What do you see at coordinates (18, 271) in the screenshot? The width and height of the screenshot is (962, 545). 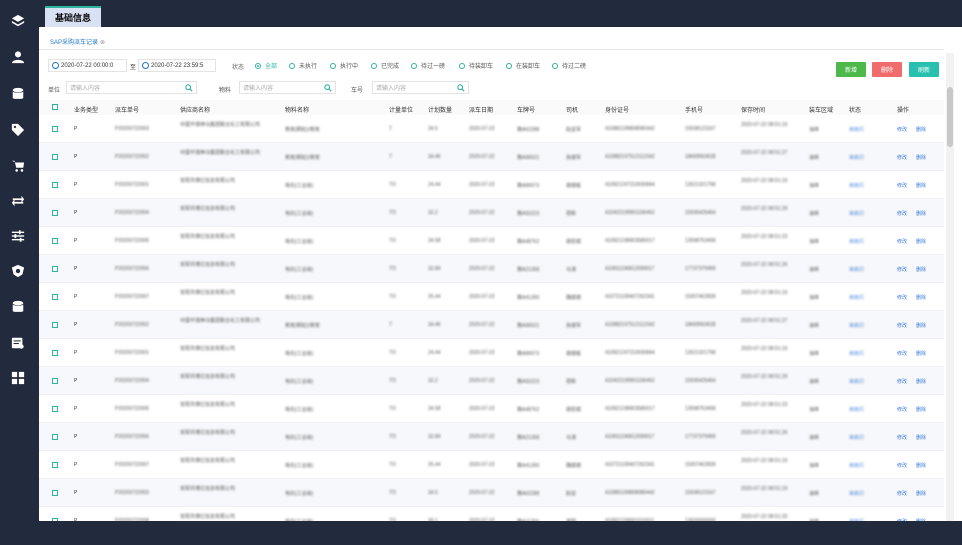 I see `shield-icon` at bounding box center [18, 271].